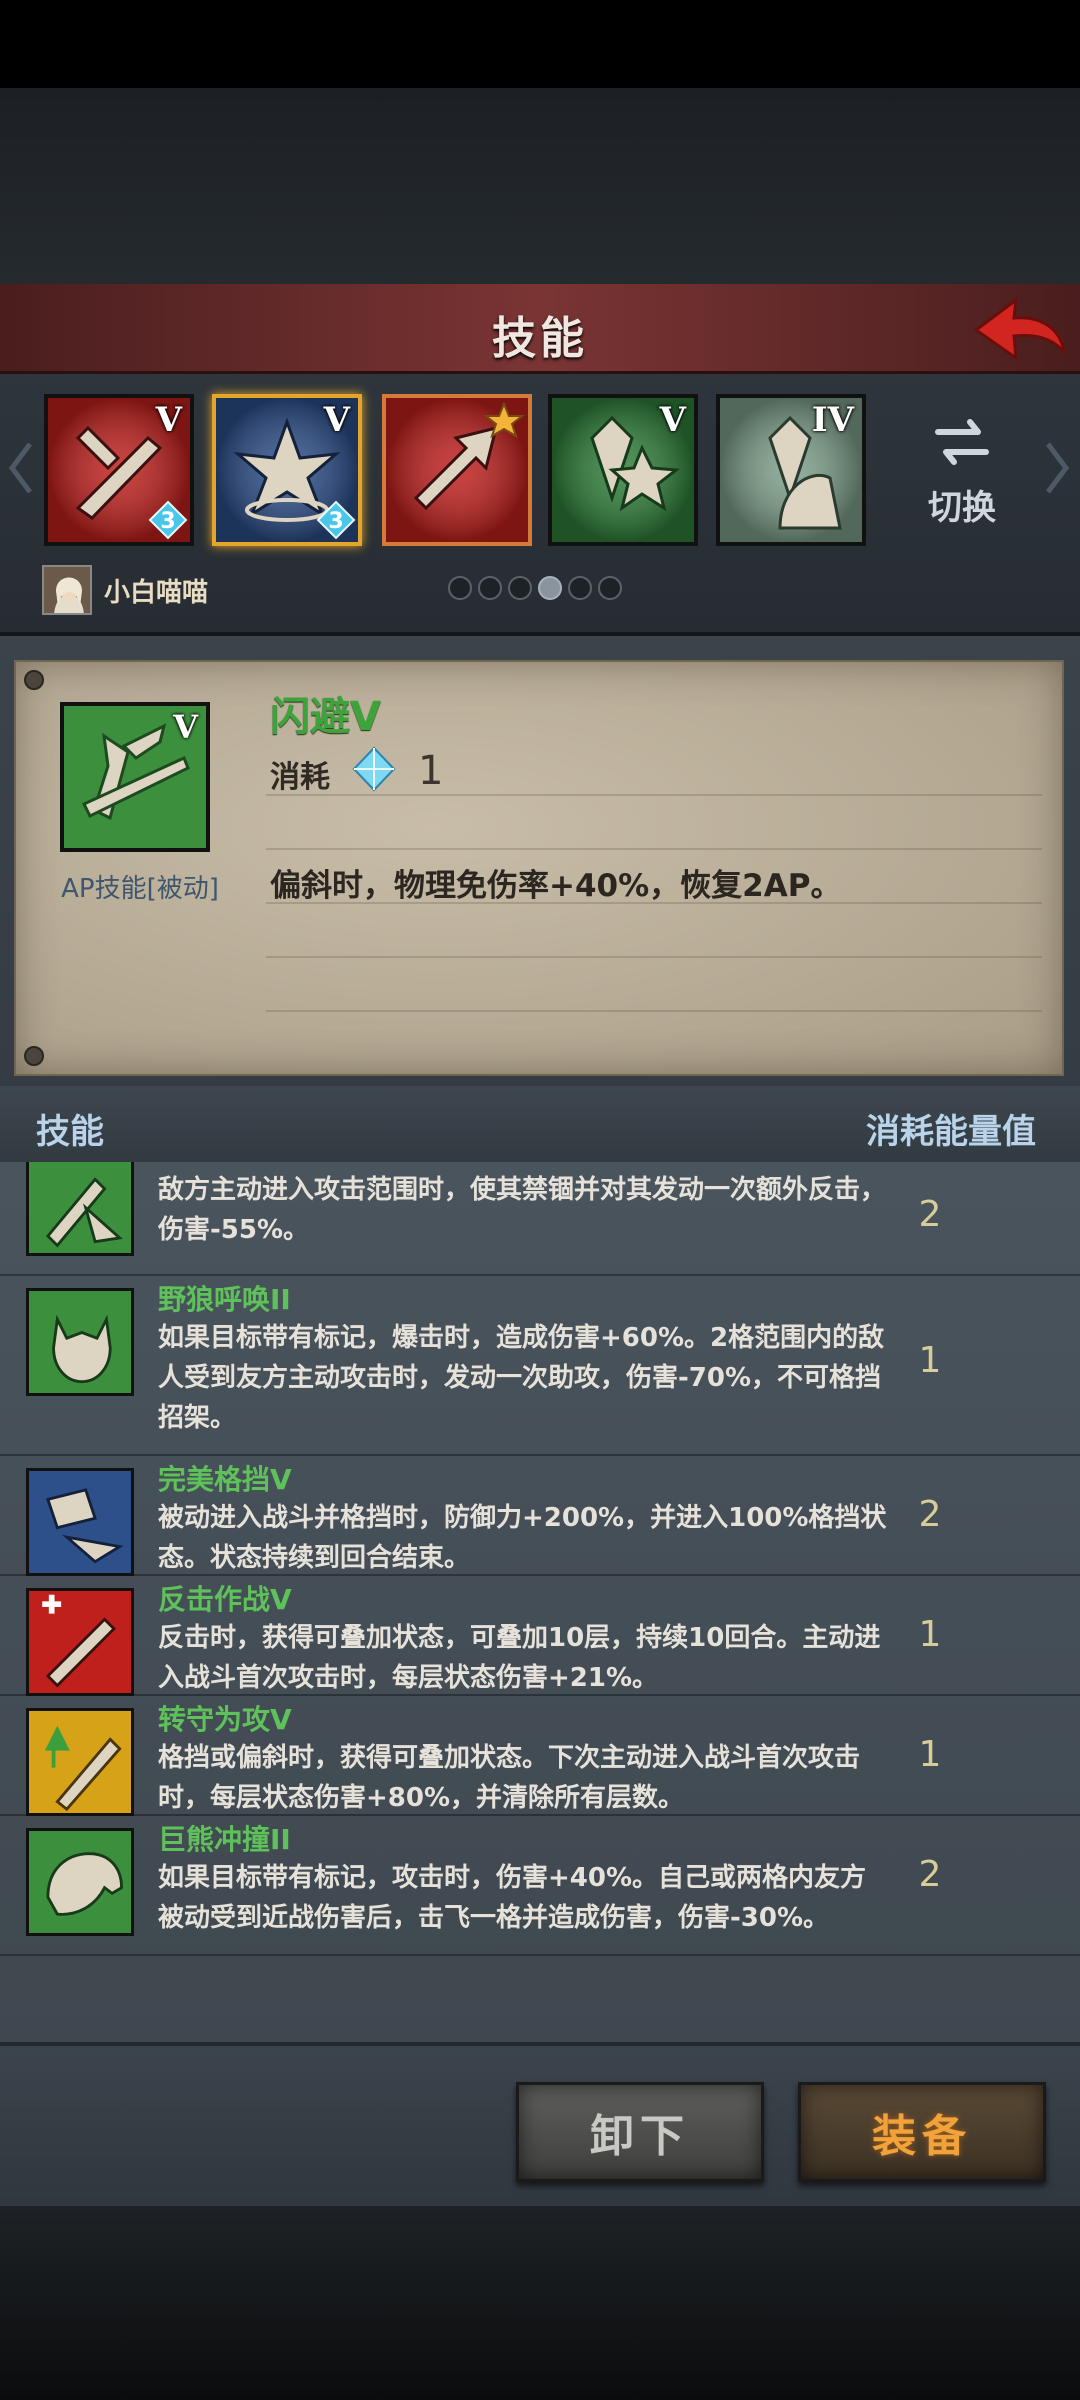 Image resolution: width=1080 pixels, height=2400 pixels. Describe the element at coordinates (540, 338) in the screenshot. I see `page-title: 技能` at that location.